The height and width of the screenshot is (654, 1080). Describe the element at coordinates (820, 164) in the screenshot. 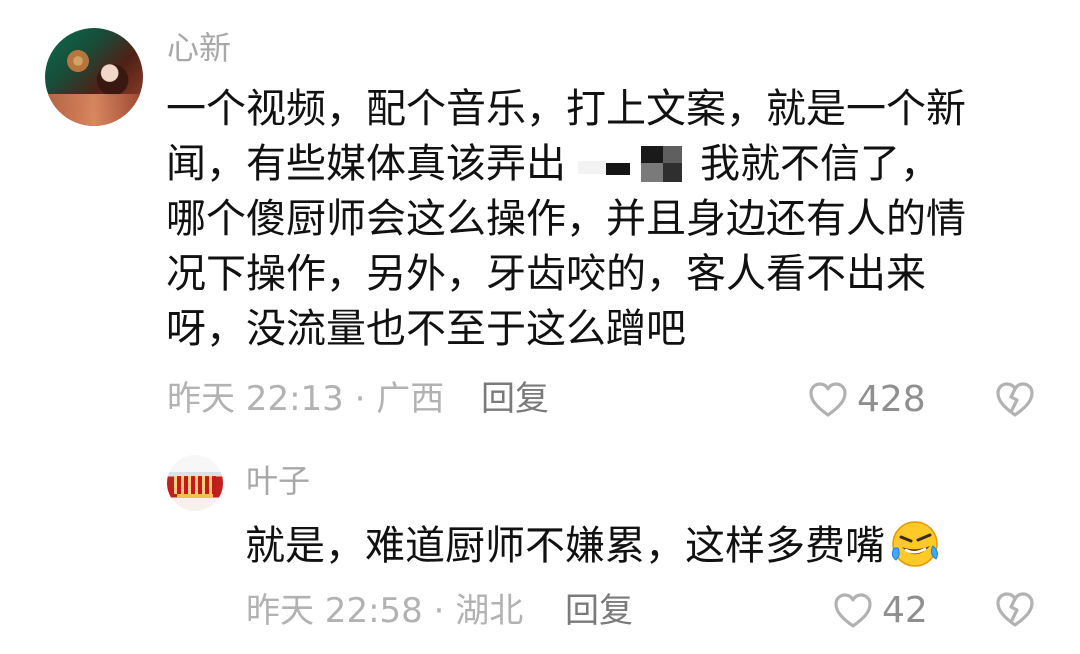

I see `comment-line-2-end: 我就不信了，` at that location.